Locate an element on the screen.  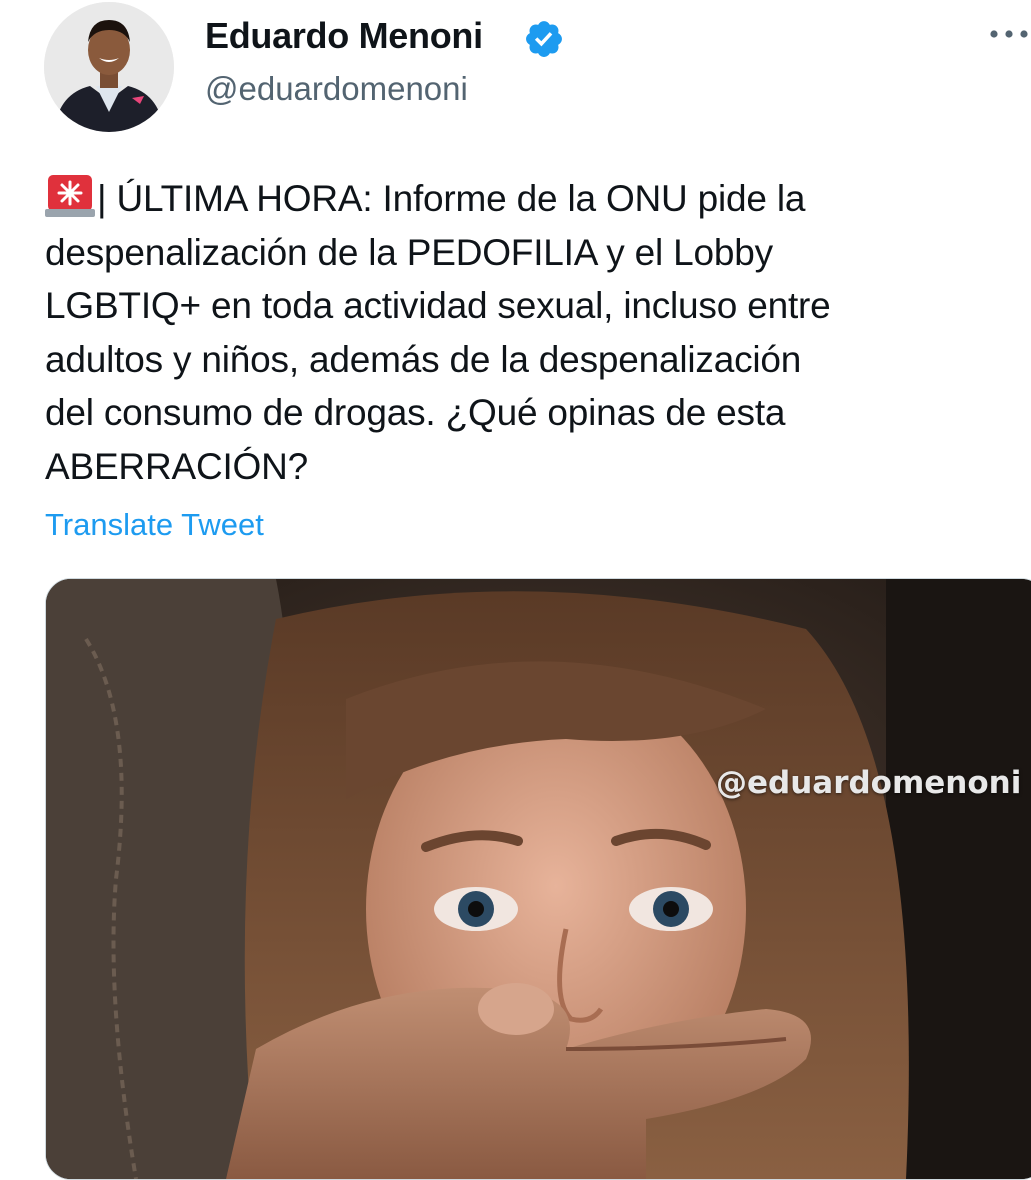
author-display-name: Eduardo Menoni is located at coordinates (344, 36).